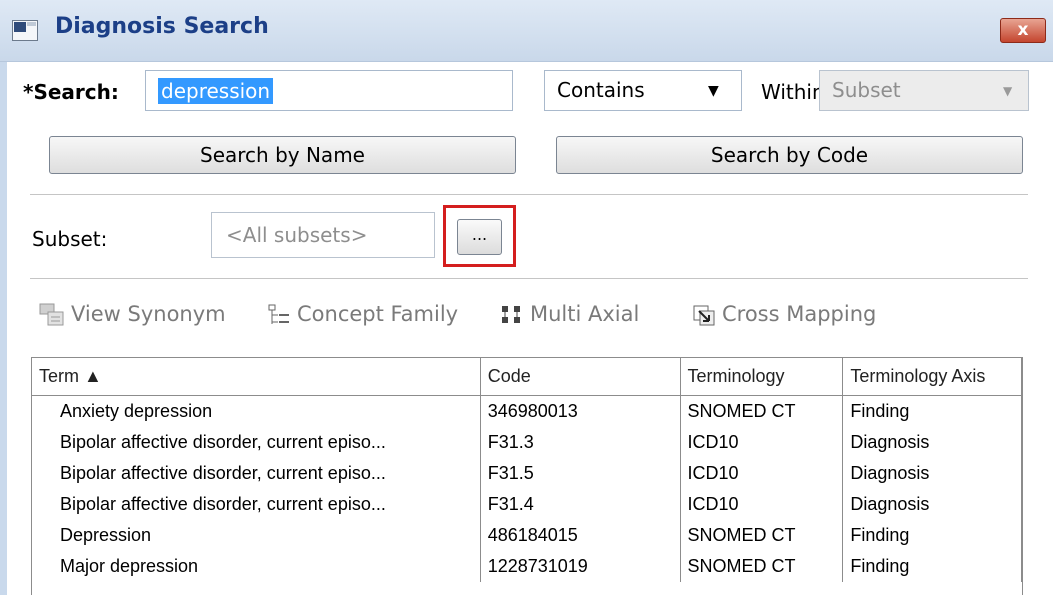 The image size is (1053, 595). Describe the element at coordinates (25, 30) in the screenshot. I see `window-app-icon` at that location.